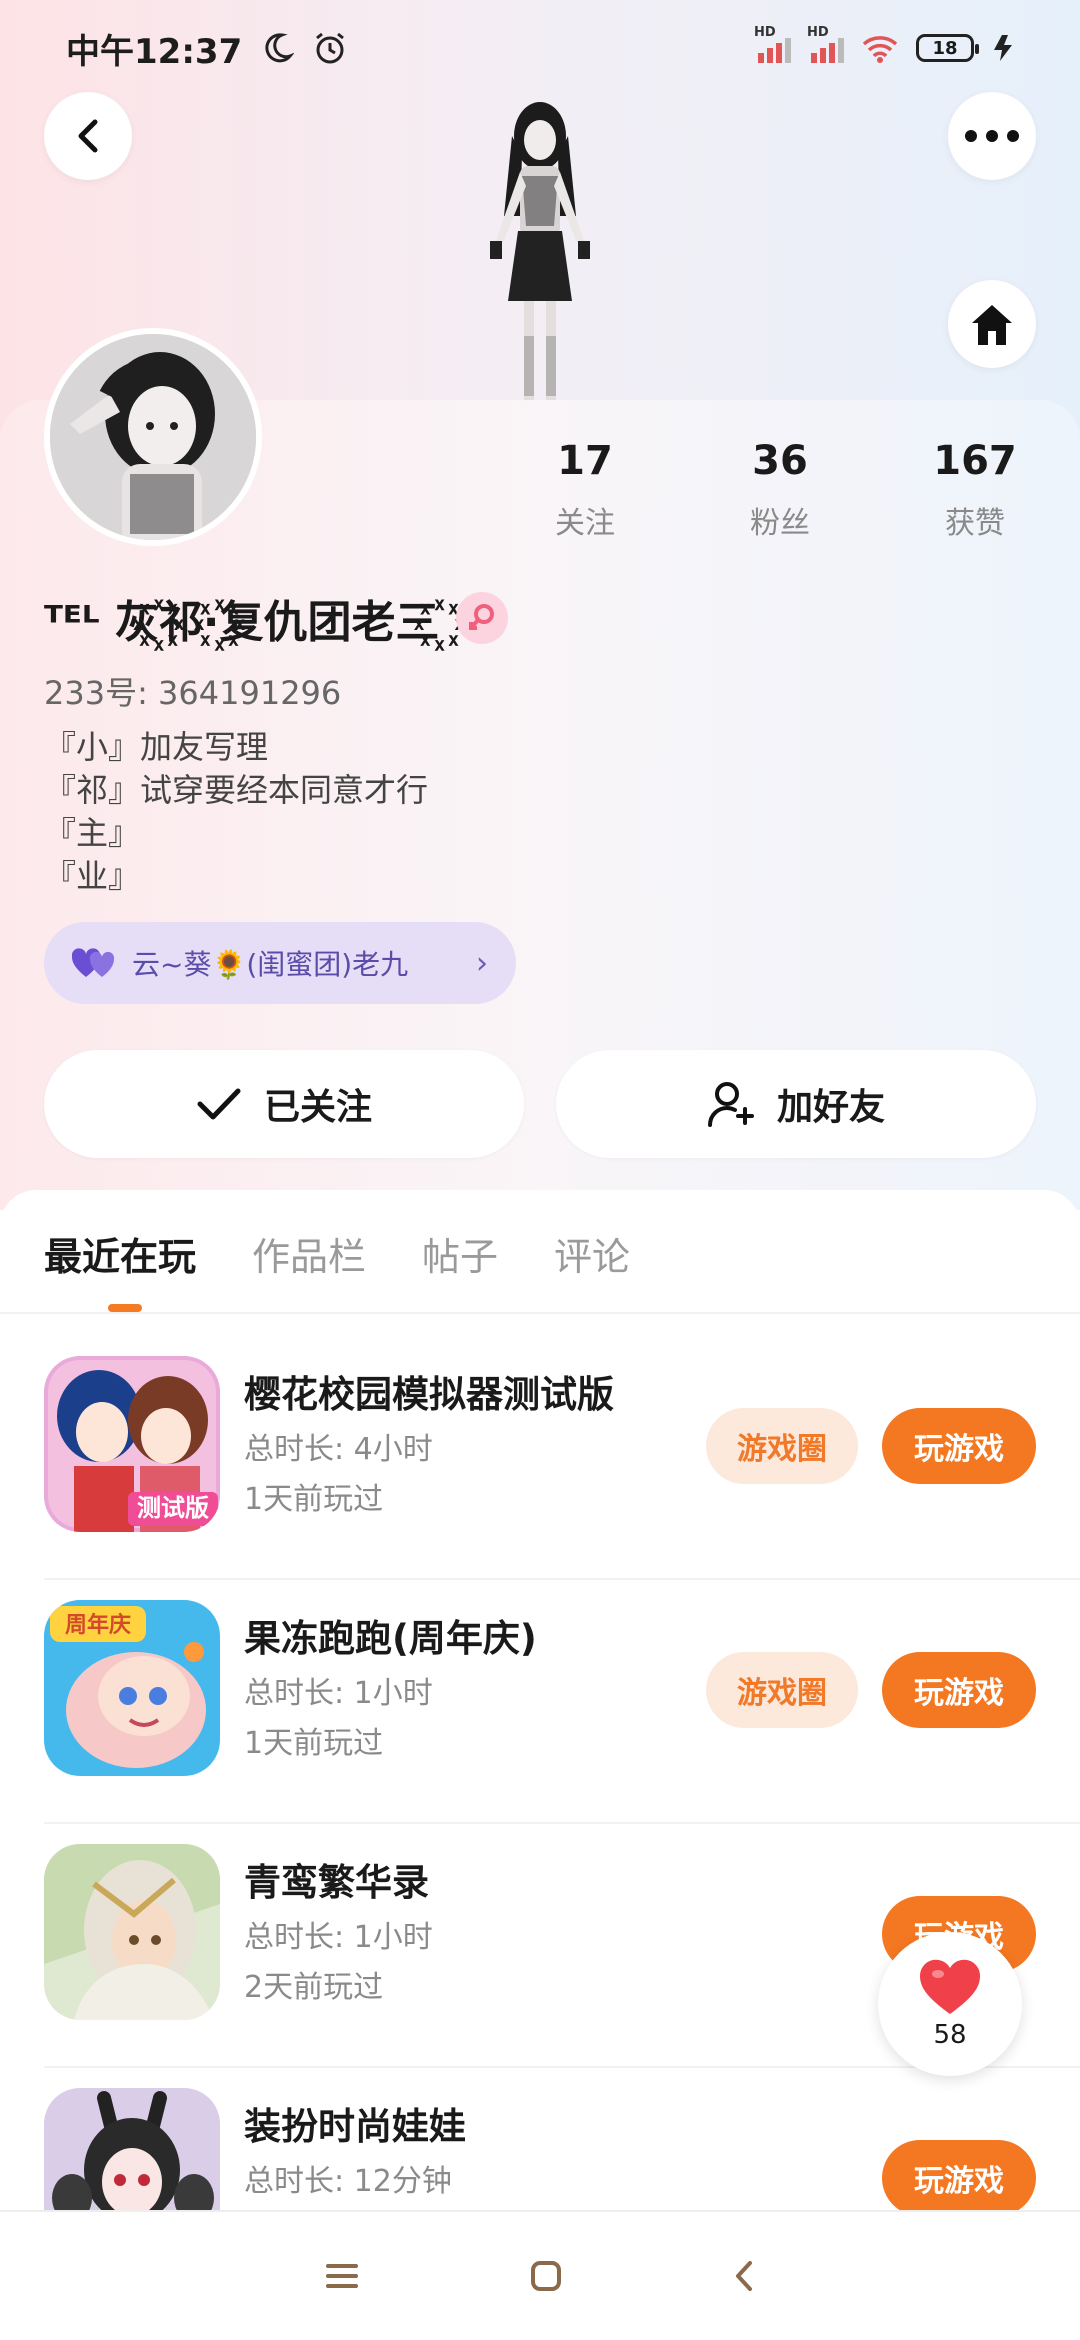  I want to click on game-icon: 测试版, so click(132, 1444).